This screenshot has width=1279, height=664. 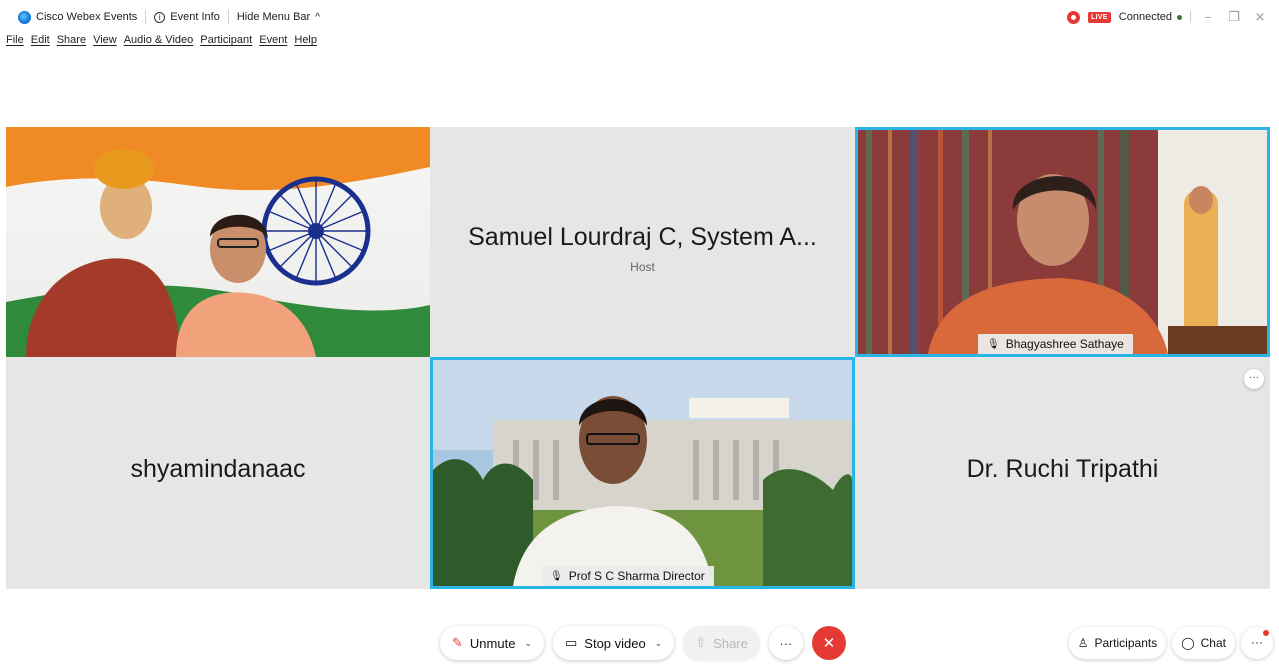 I want to click on share-label: Share, so click(x=730, y=643).